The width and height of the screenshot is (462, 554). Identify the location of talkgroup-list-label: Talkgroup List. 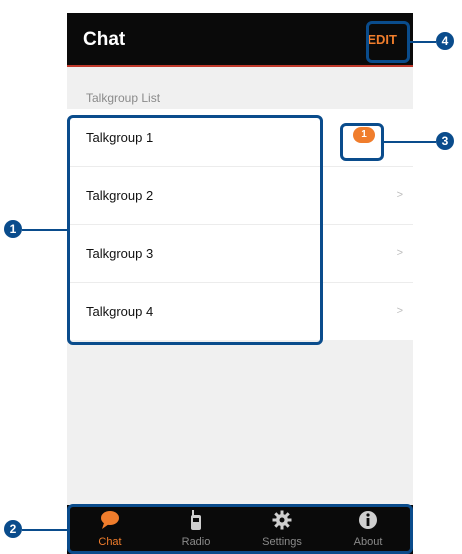
(123, 98).